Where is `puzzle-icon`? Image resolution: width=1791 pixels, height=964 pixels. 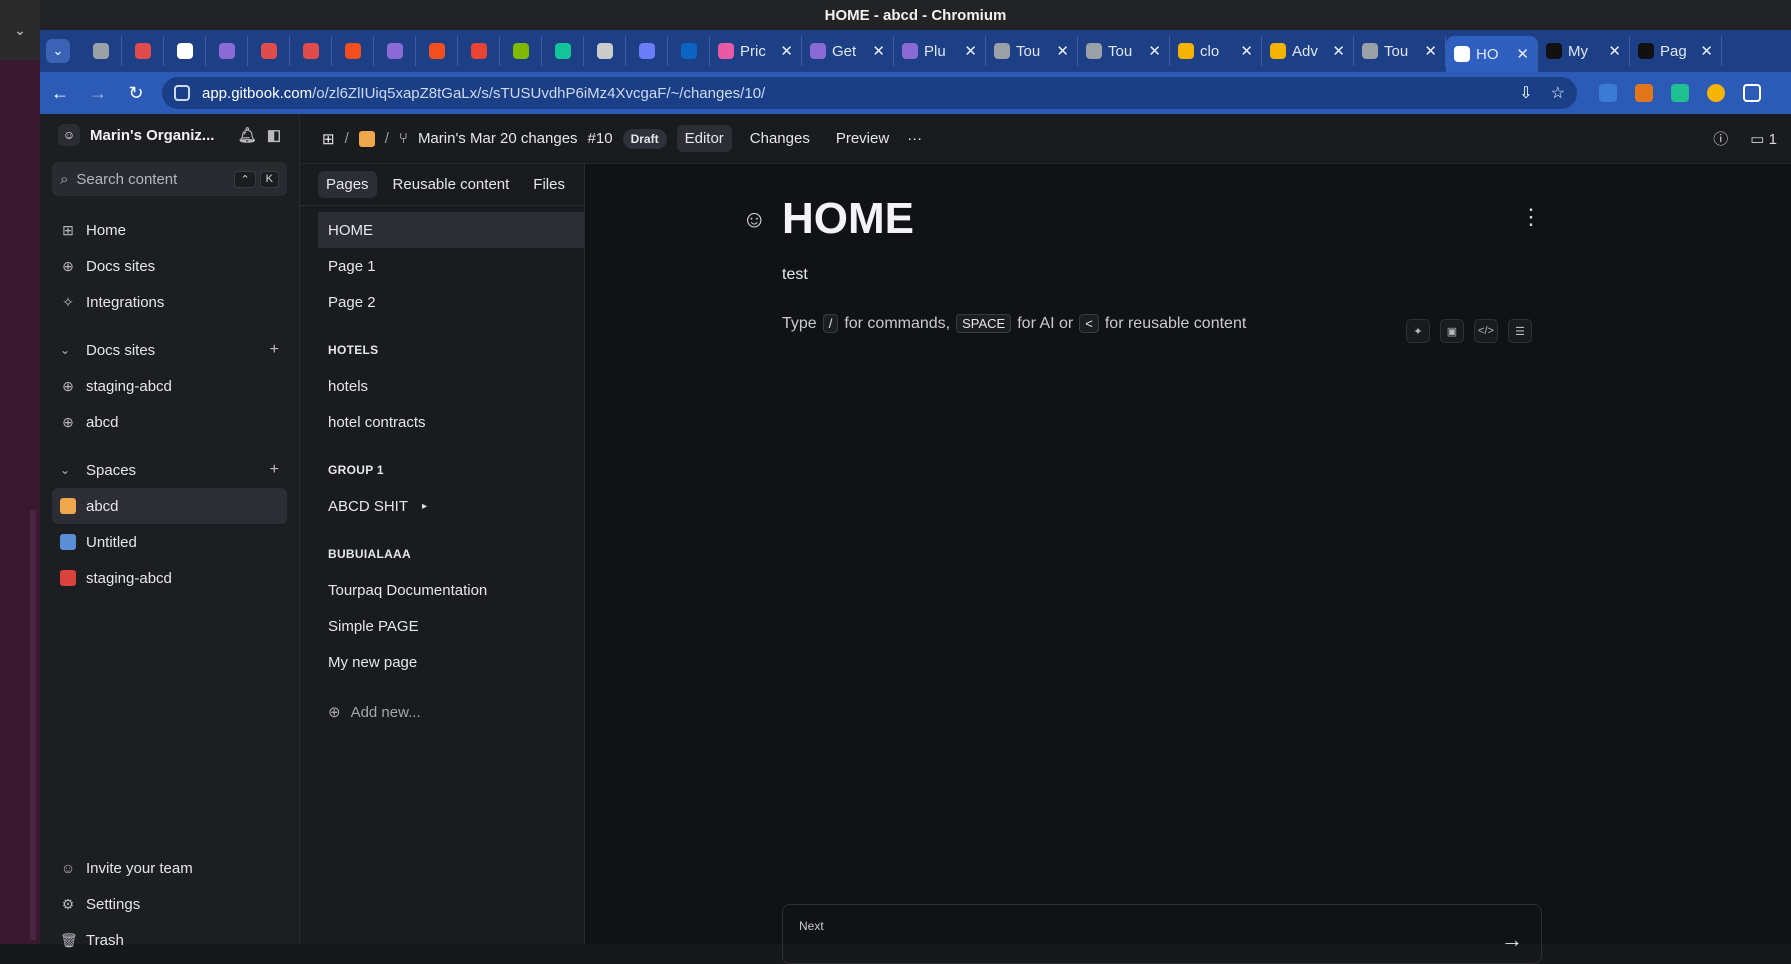 puzzle-icon is located at coordinates (1752, 93).